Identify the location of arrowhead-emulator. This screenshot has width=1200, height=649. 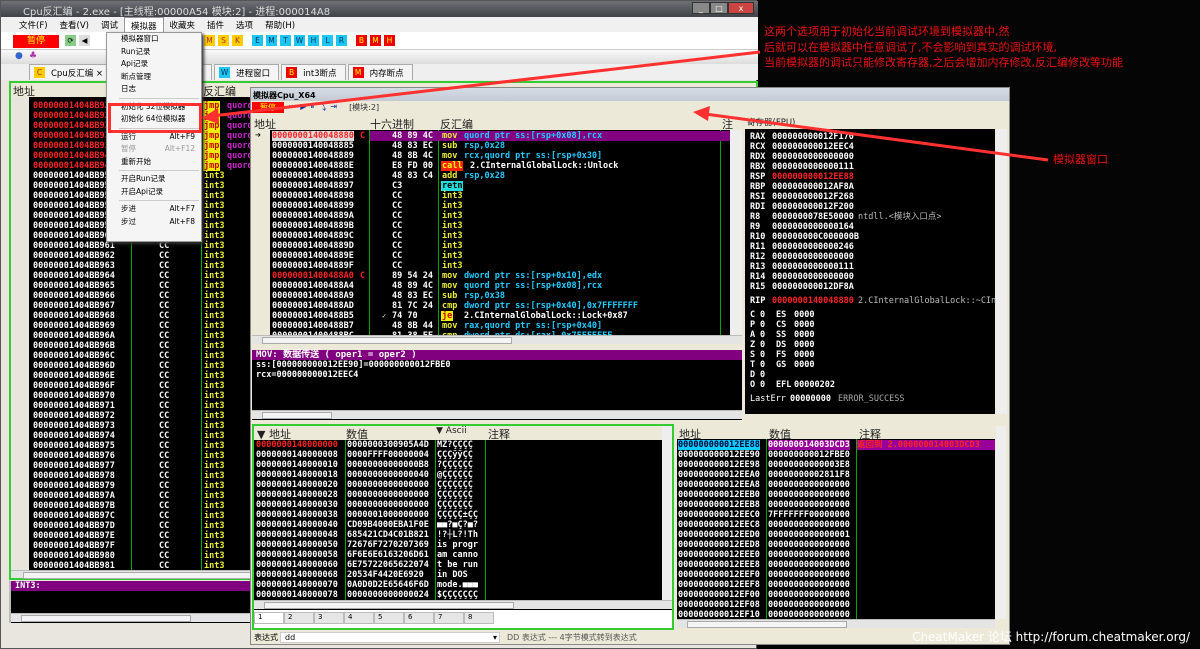
(701, 113).